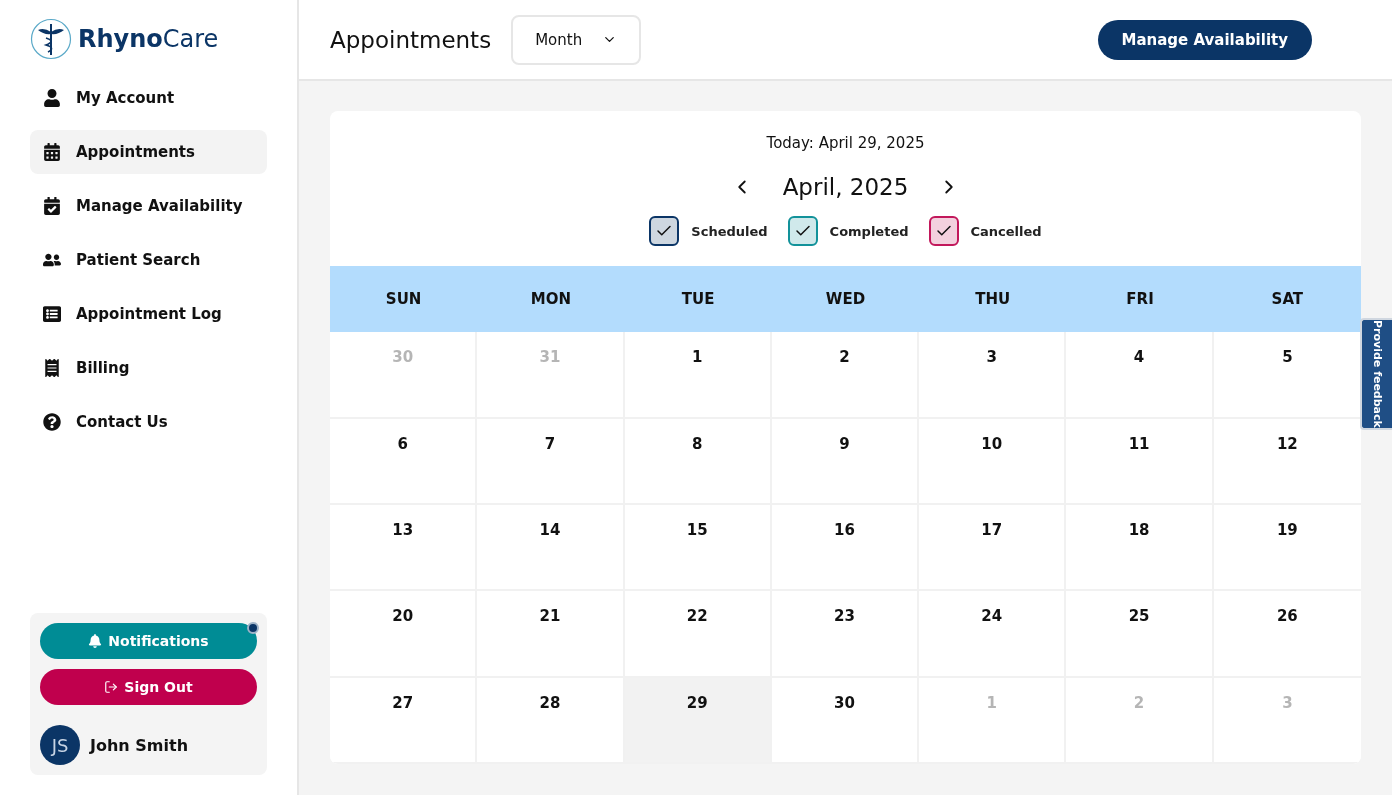  I want to click on weekday-header: MON, so click(551, 299).